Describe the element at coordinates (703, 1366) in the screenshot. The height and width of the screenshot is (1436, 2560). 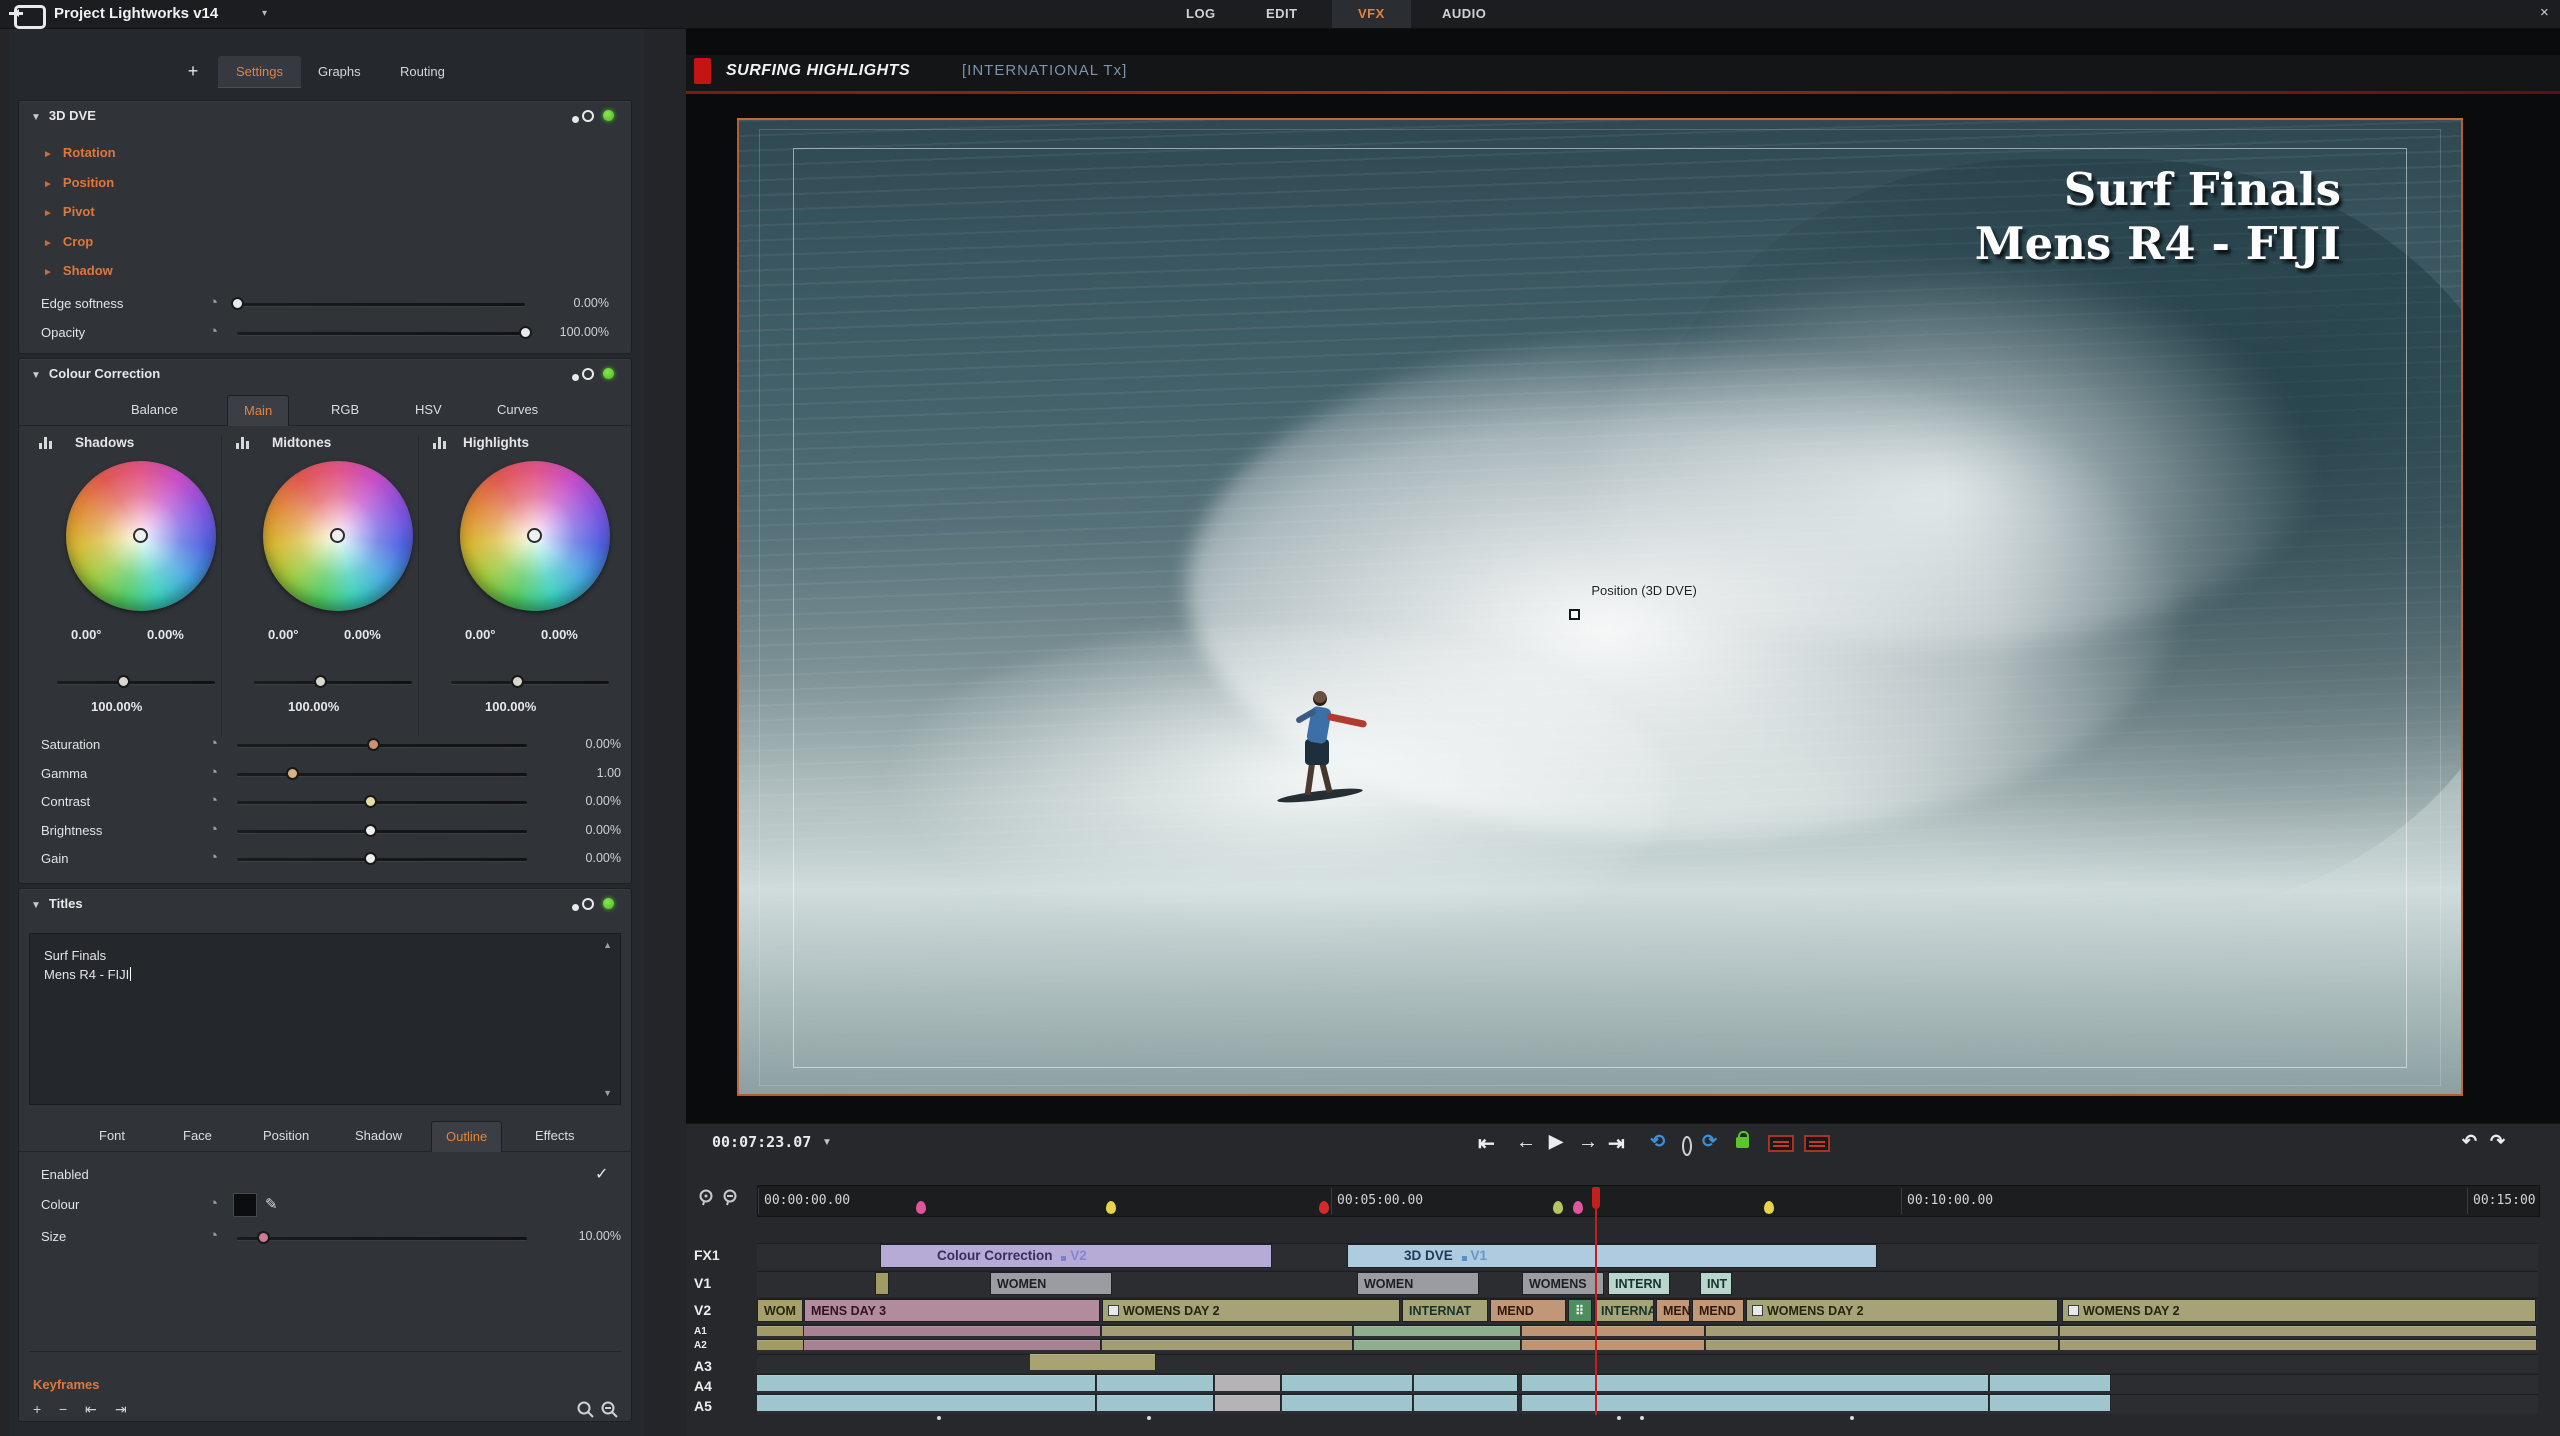
I see `track-label-a3: A3` at that location.